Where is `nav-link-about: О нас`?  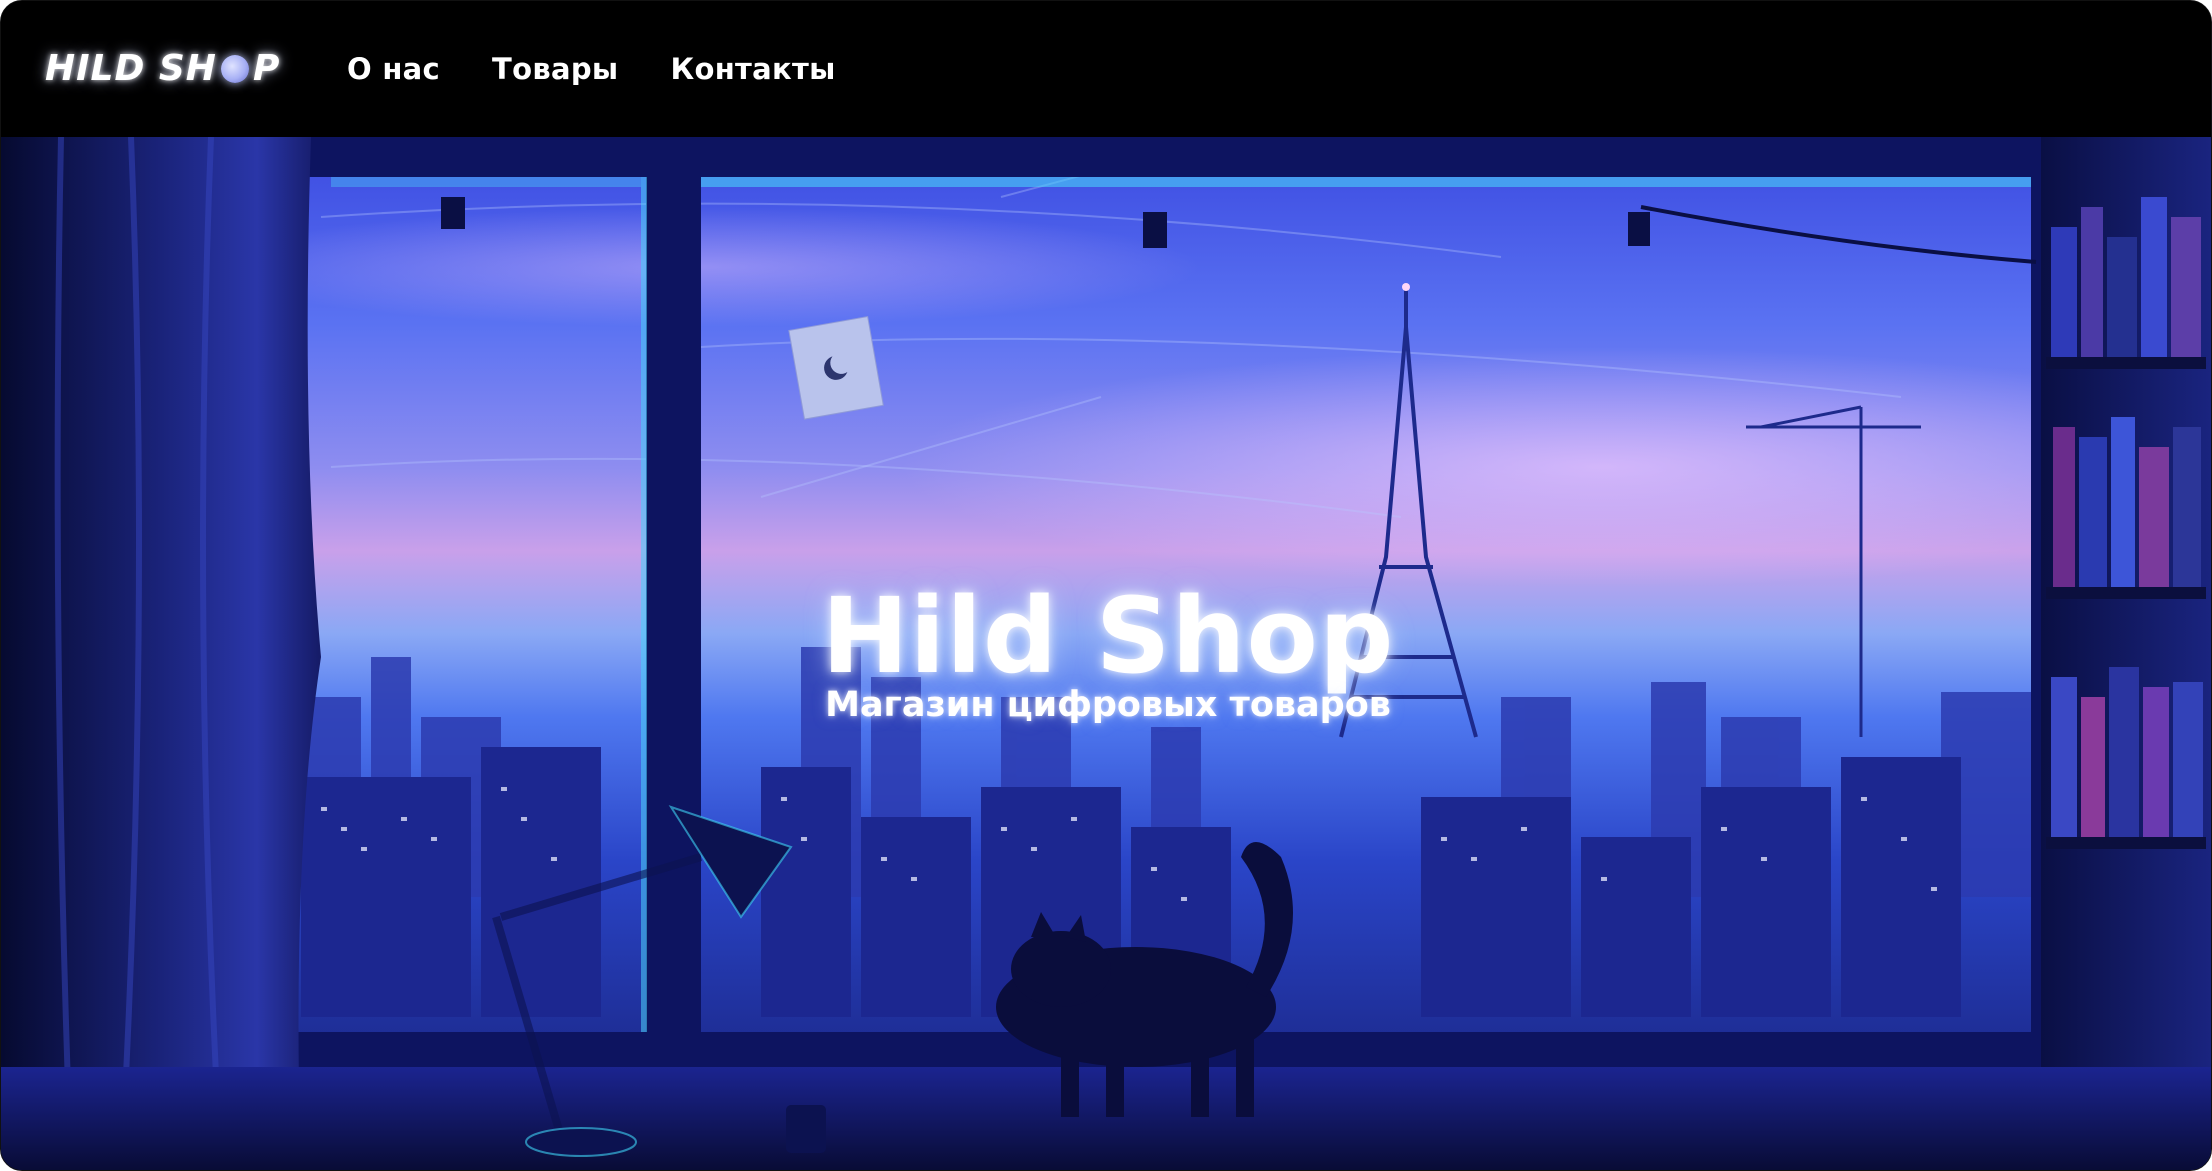 nav-link-about: О нас is located at coordinates (393, 69).